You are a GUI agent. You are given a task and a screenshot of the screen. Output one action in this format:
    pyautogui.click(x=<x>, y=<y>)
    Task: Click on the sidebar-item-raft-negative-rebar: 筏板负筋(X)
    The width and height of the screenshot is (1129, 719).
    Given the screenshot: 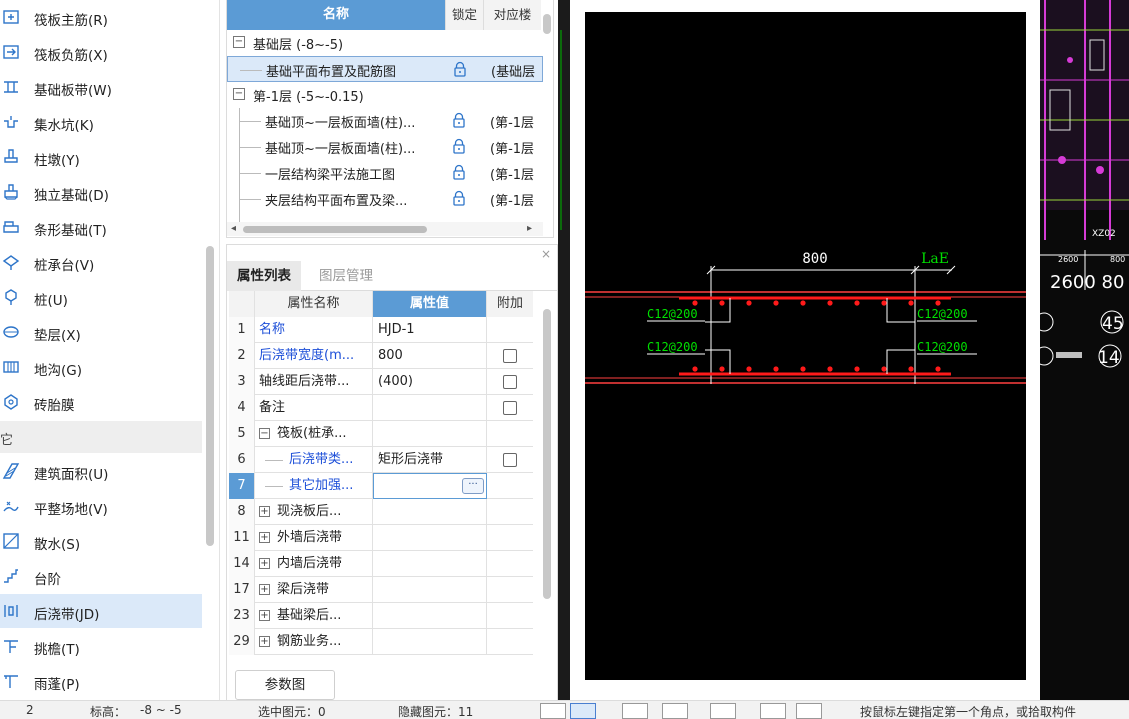 What is the action you would take?
    pyautogui.click(x=101, y=52)
    